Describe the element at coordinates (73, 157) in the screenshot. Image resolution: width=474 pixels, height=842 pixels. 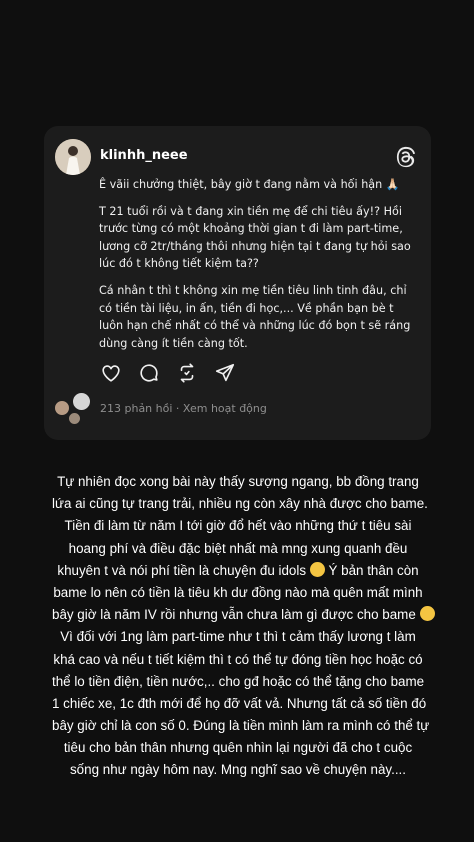
I see `profile-avatar` at that location.